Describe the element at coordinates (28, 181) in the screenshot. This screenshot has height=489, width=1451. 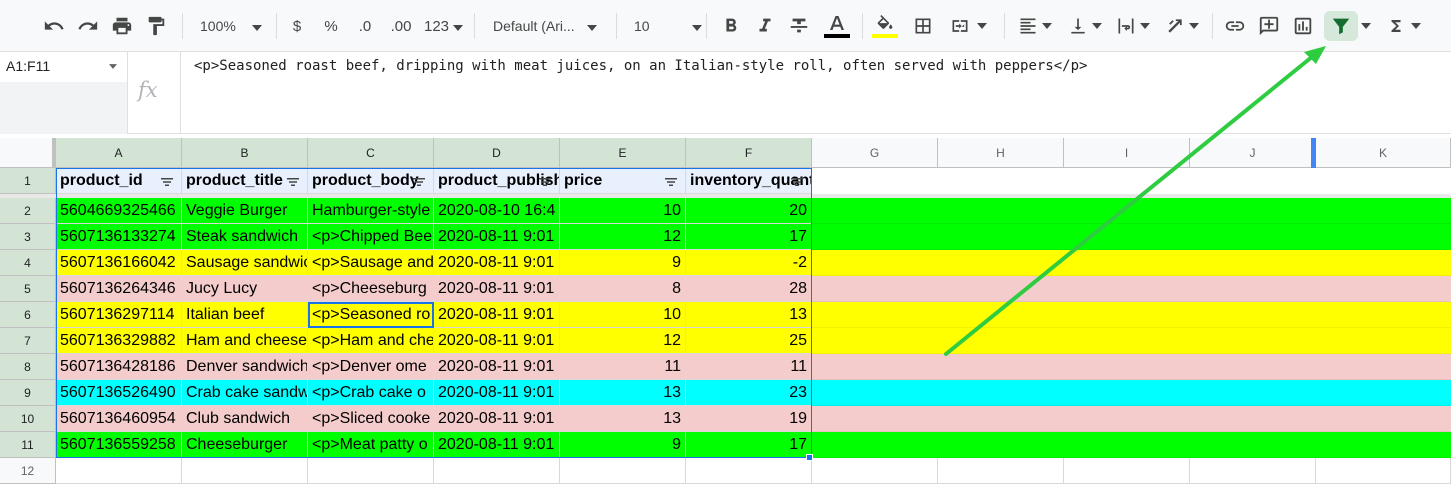
I see `row-header-1: 1` at that location.